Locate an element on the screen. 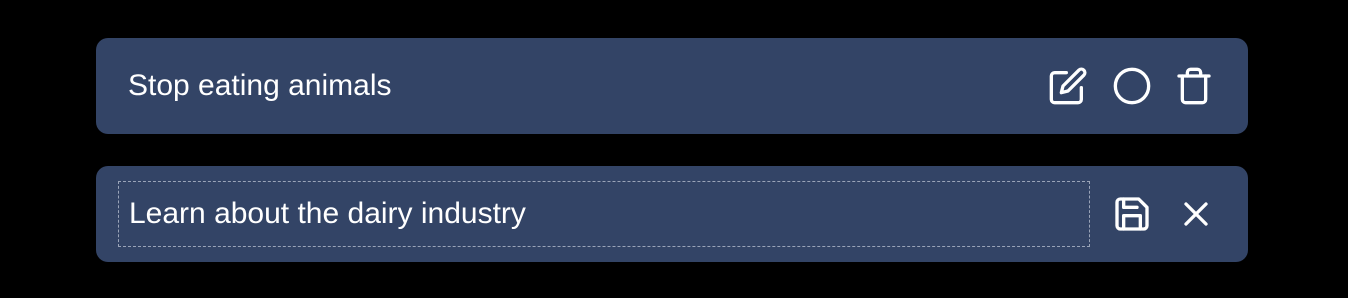 This screenshot has height=298, width=1348. save-icon is located at coordinates (1132, 214).